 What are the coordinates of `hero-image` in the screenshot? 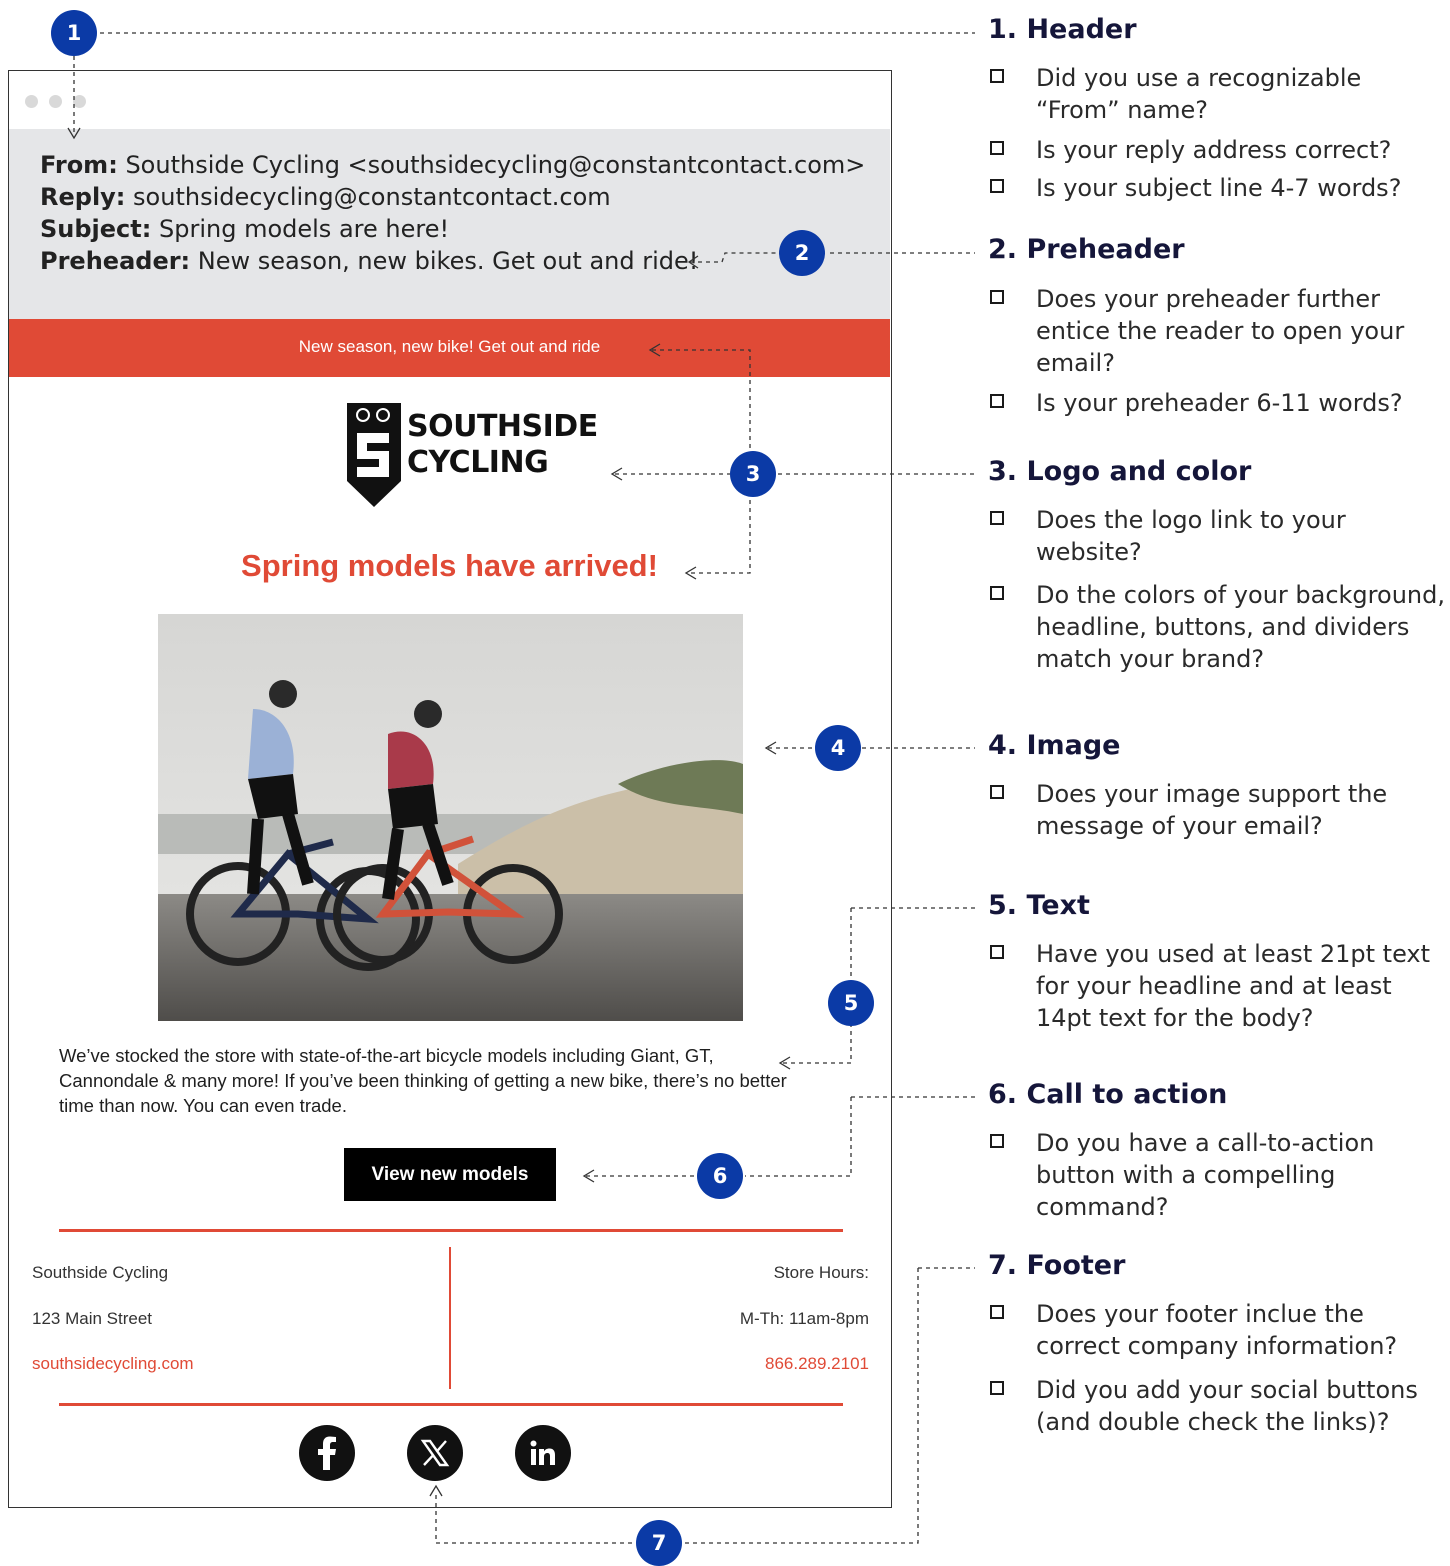 It's located at (450, 817).